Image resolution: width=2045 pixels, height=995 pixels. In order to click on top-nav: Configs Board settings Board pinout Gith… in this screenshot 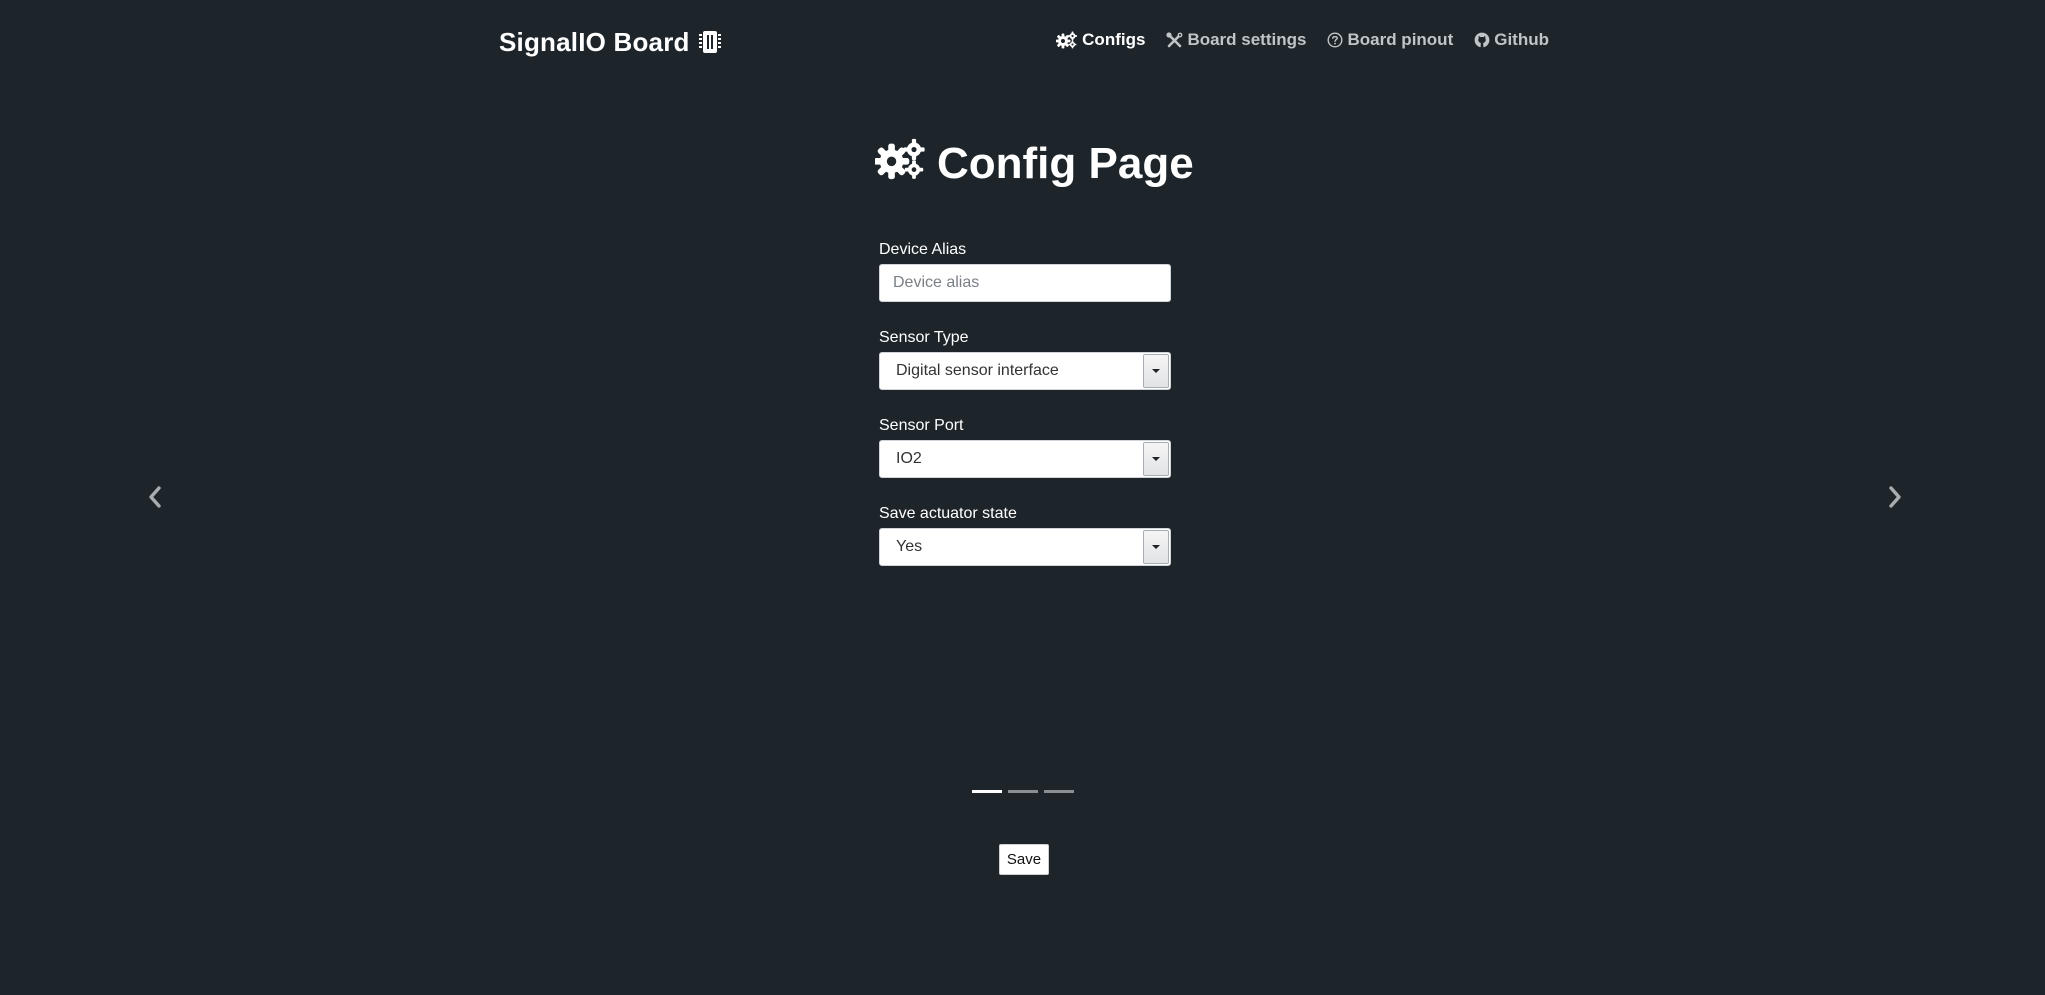, I will do `click(1302, 40)`.